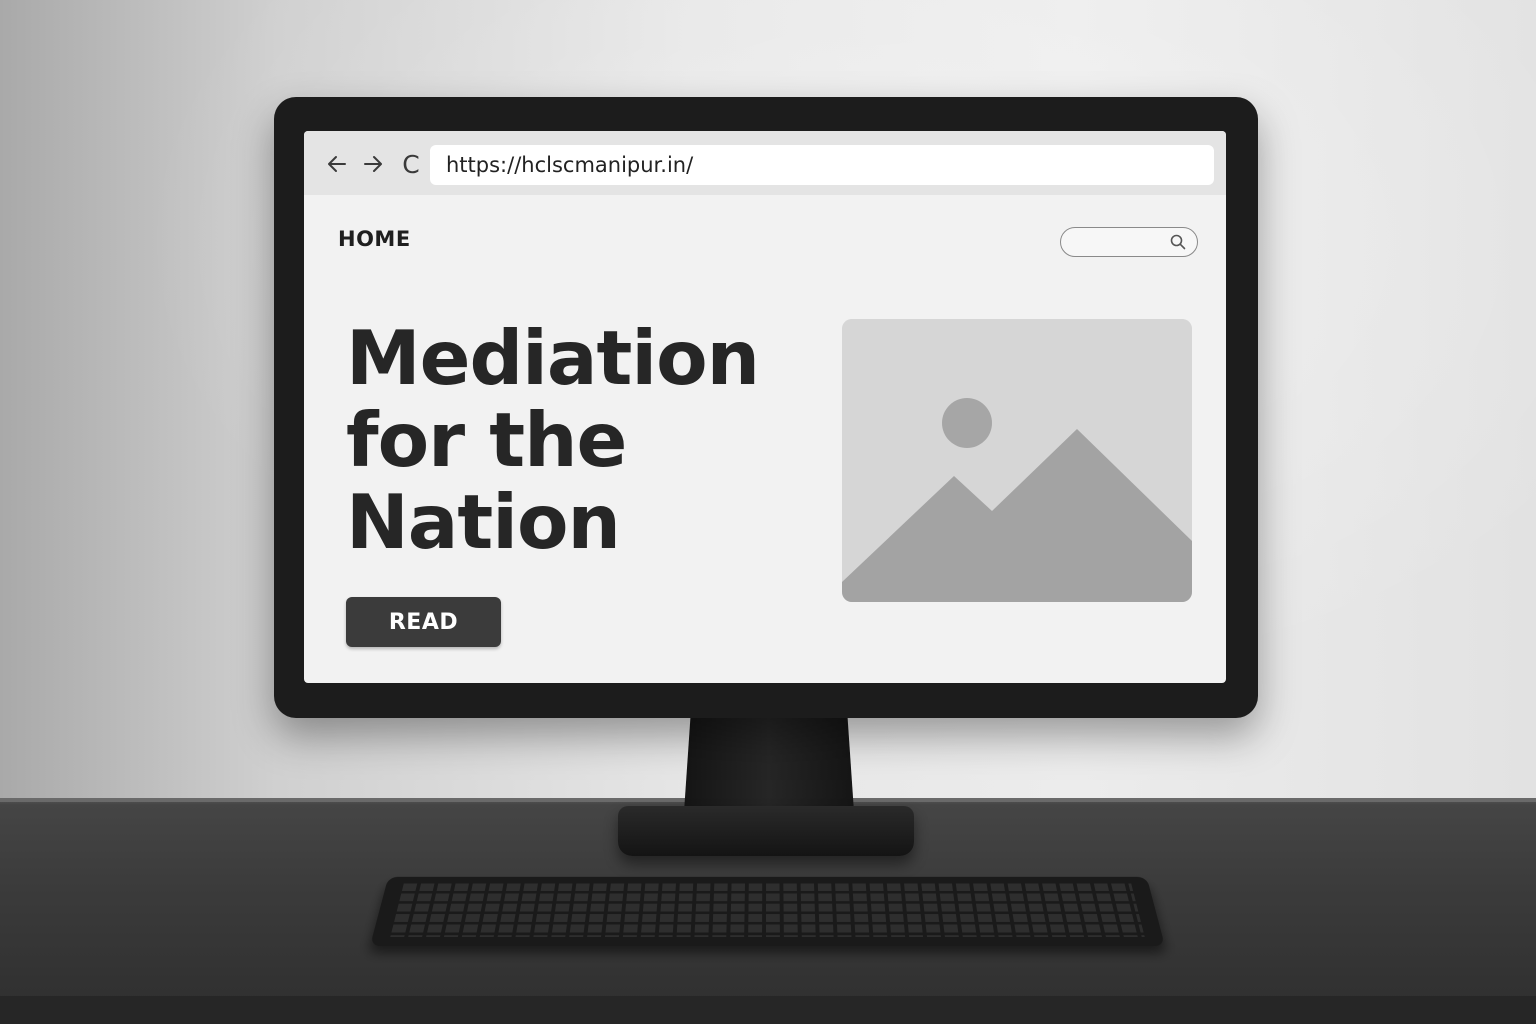  I want to click on image-placeholder-icon, so click(1017, 460).